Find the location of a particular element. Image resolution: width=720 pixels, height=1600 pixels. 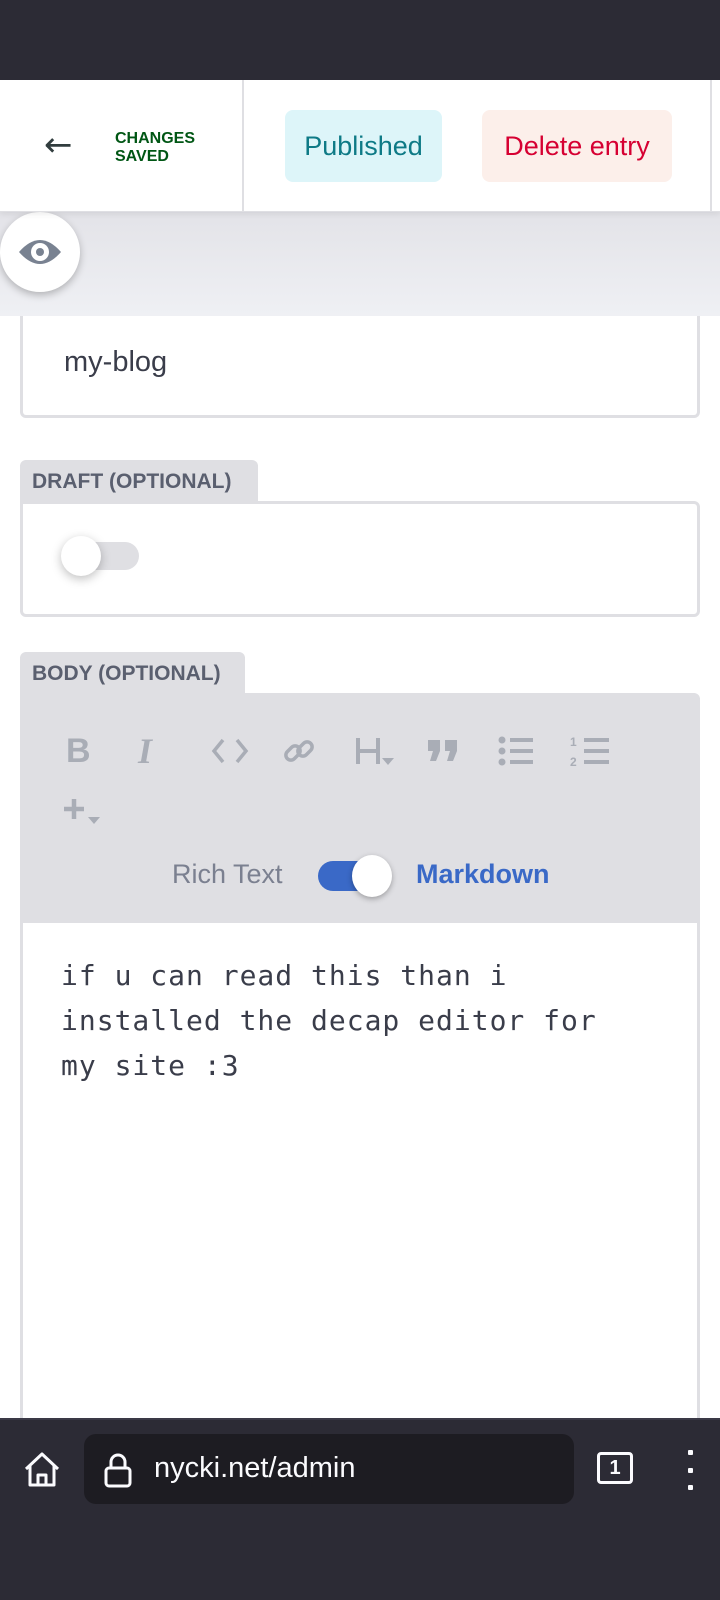

format-toolbar: B I 12 is located at coordinates (348, 751).